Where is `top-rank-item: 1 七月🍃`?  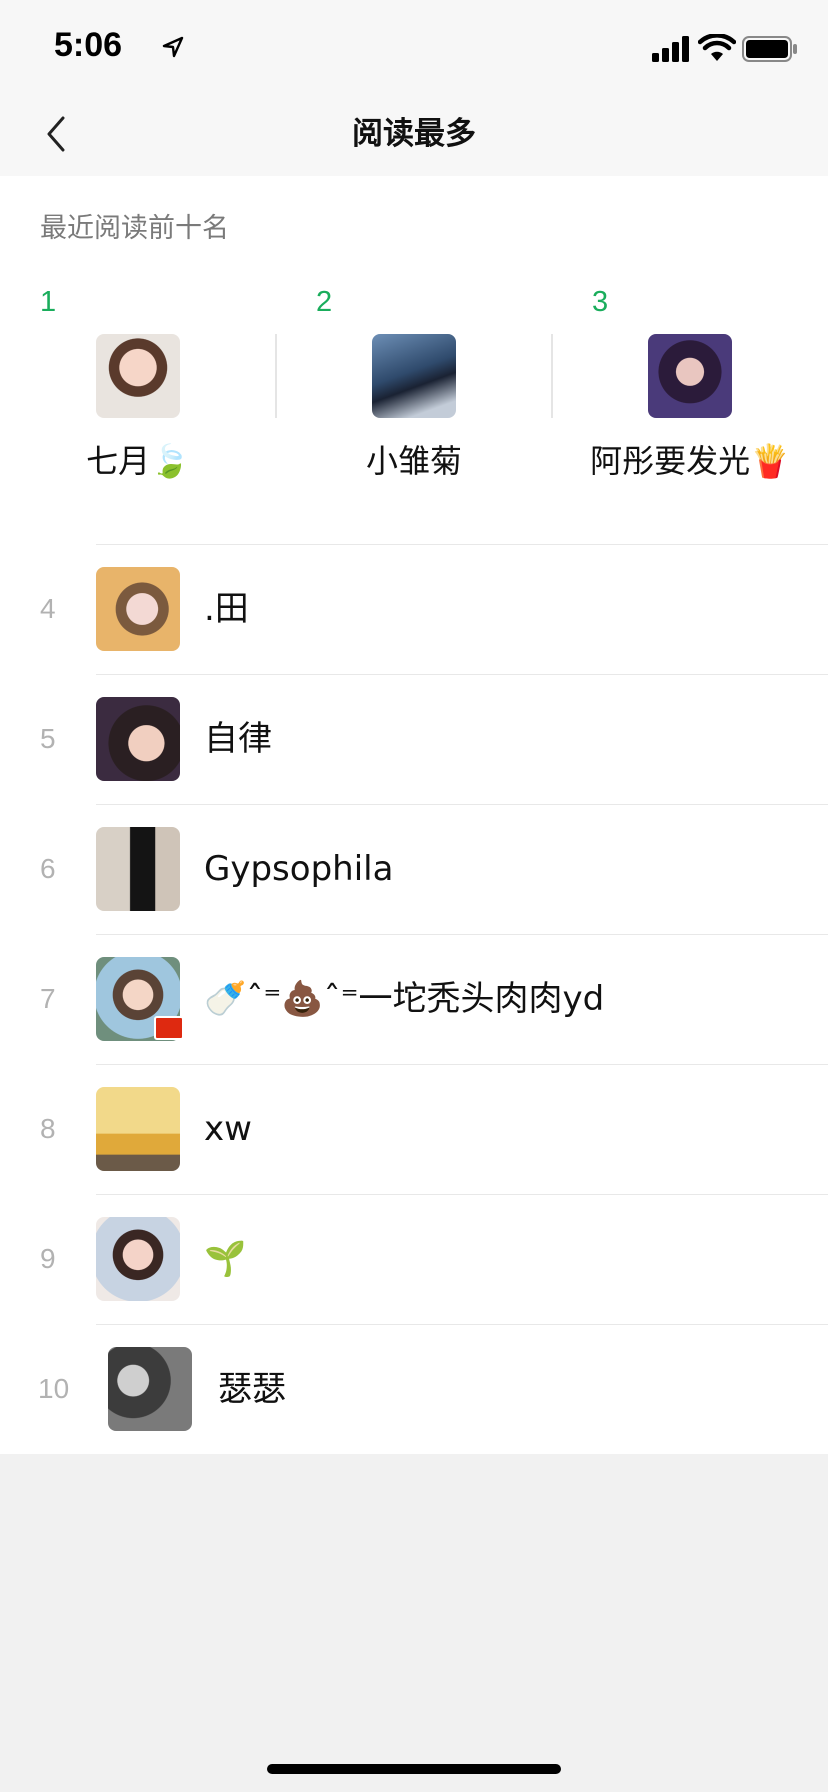 top-rank-item: 1 七月🍃 is located at coordinates (138, 396).